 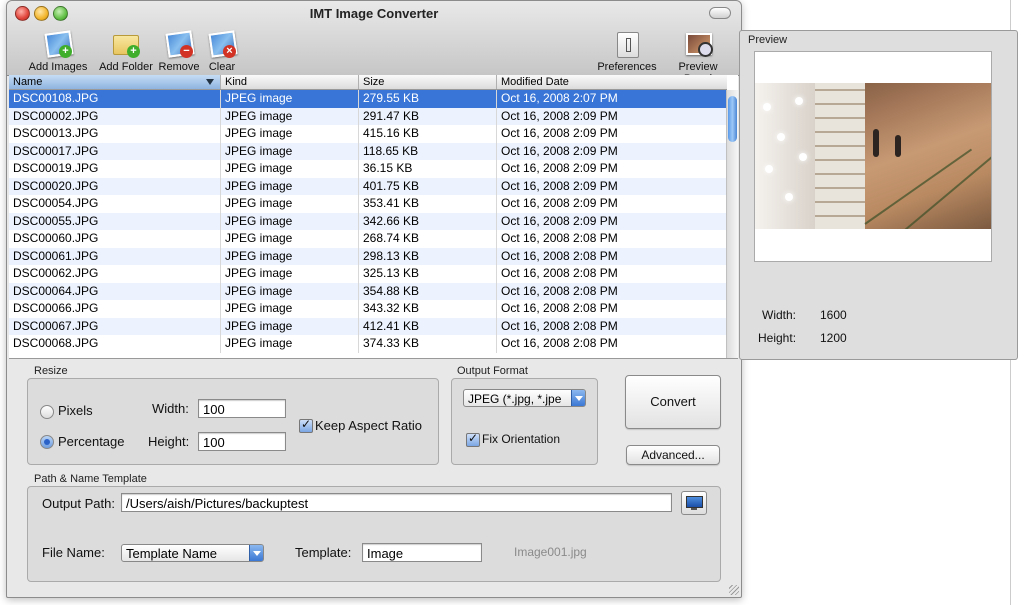 I want to click on cell-name: DSC00064.JPG, so click(x=115, y=291).